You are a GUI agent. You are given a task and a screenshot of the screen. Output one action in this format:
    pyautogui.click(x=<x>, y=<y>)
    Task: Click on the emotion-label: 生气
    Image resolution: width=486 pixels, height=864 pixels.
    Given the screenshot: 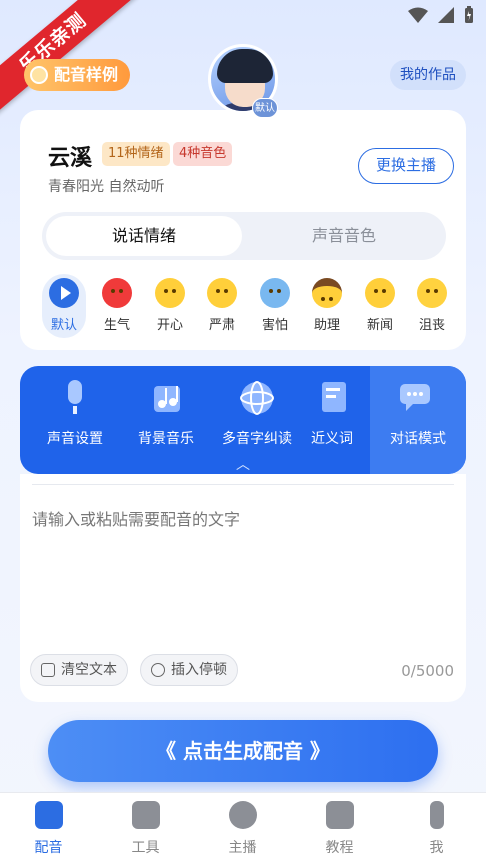 What is the action you would take?
    pyautogui.click(x=116, y=325)
    